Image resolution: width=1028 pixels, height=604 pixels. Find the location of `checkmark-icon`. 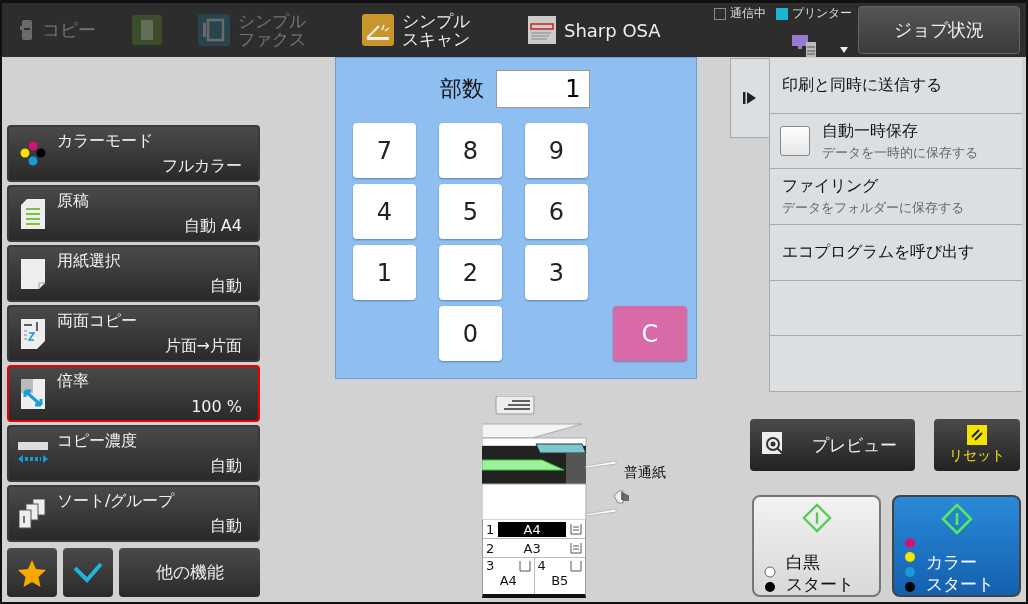

checkmark-icon is located at coordinates (88, 572).